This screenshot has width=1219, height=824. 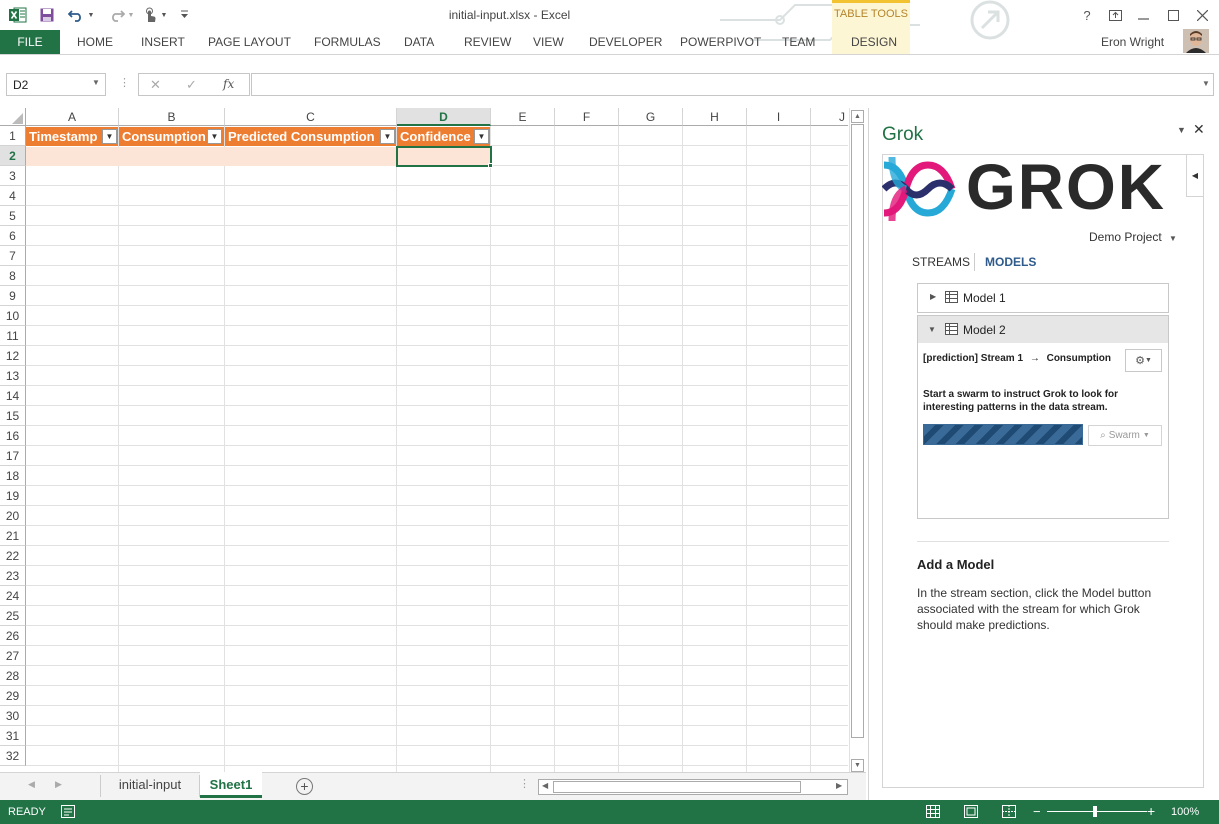 What do you see at coordinates (1143, 15) in the screenshot?
I see `minimize-icon` at bounding box center [1143, 15].